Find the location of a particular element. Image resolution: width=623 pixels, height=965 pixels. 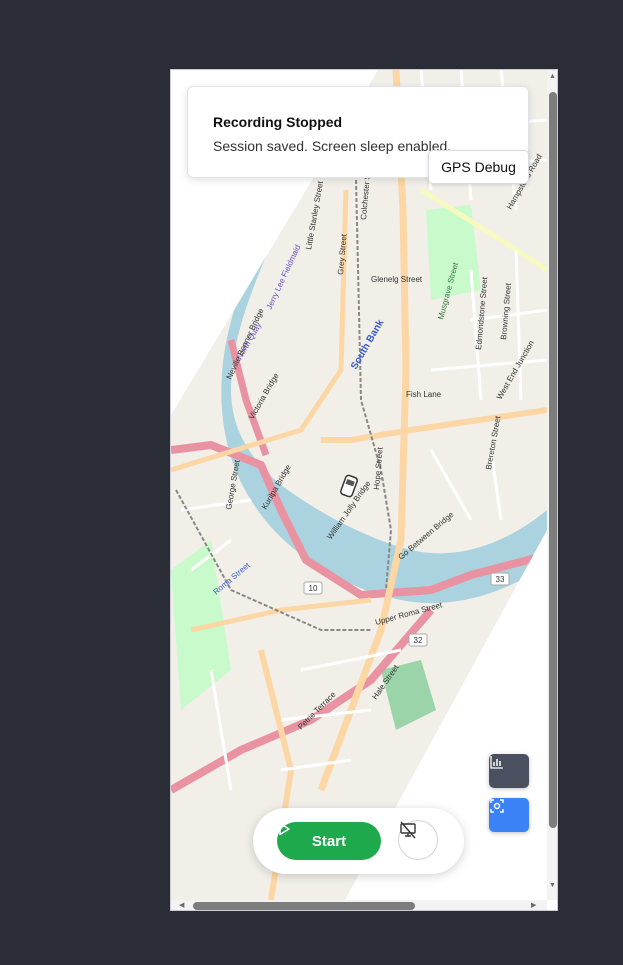

road-shield: 33 is located at coordinates (500, 579).